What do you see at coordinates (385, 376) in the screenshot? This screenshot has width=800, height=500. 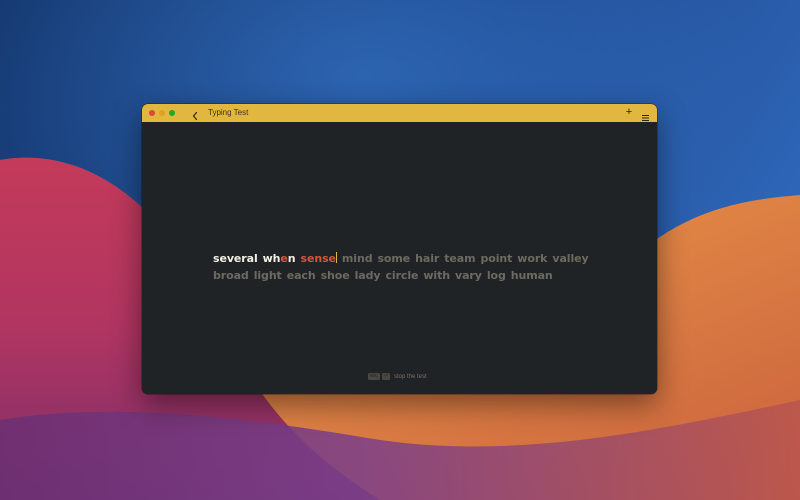 I see `enter-key-badge: ⏎` at bounding box center [385, 376].